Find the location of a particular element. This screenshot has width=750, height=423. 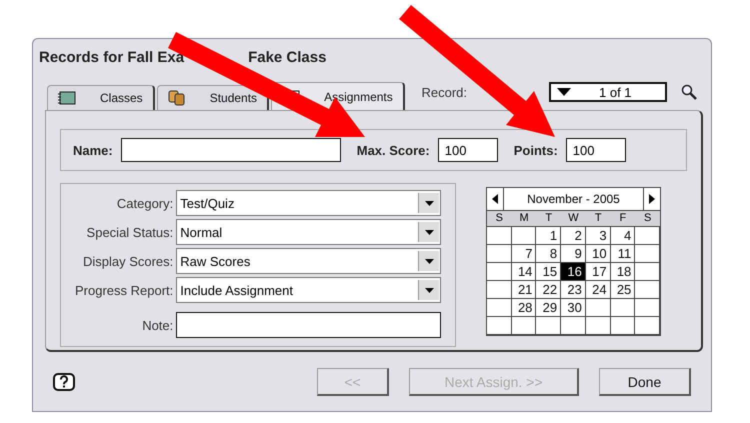

record-dropdown: 1 of 1 is located at coordinates (608, 92).